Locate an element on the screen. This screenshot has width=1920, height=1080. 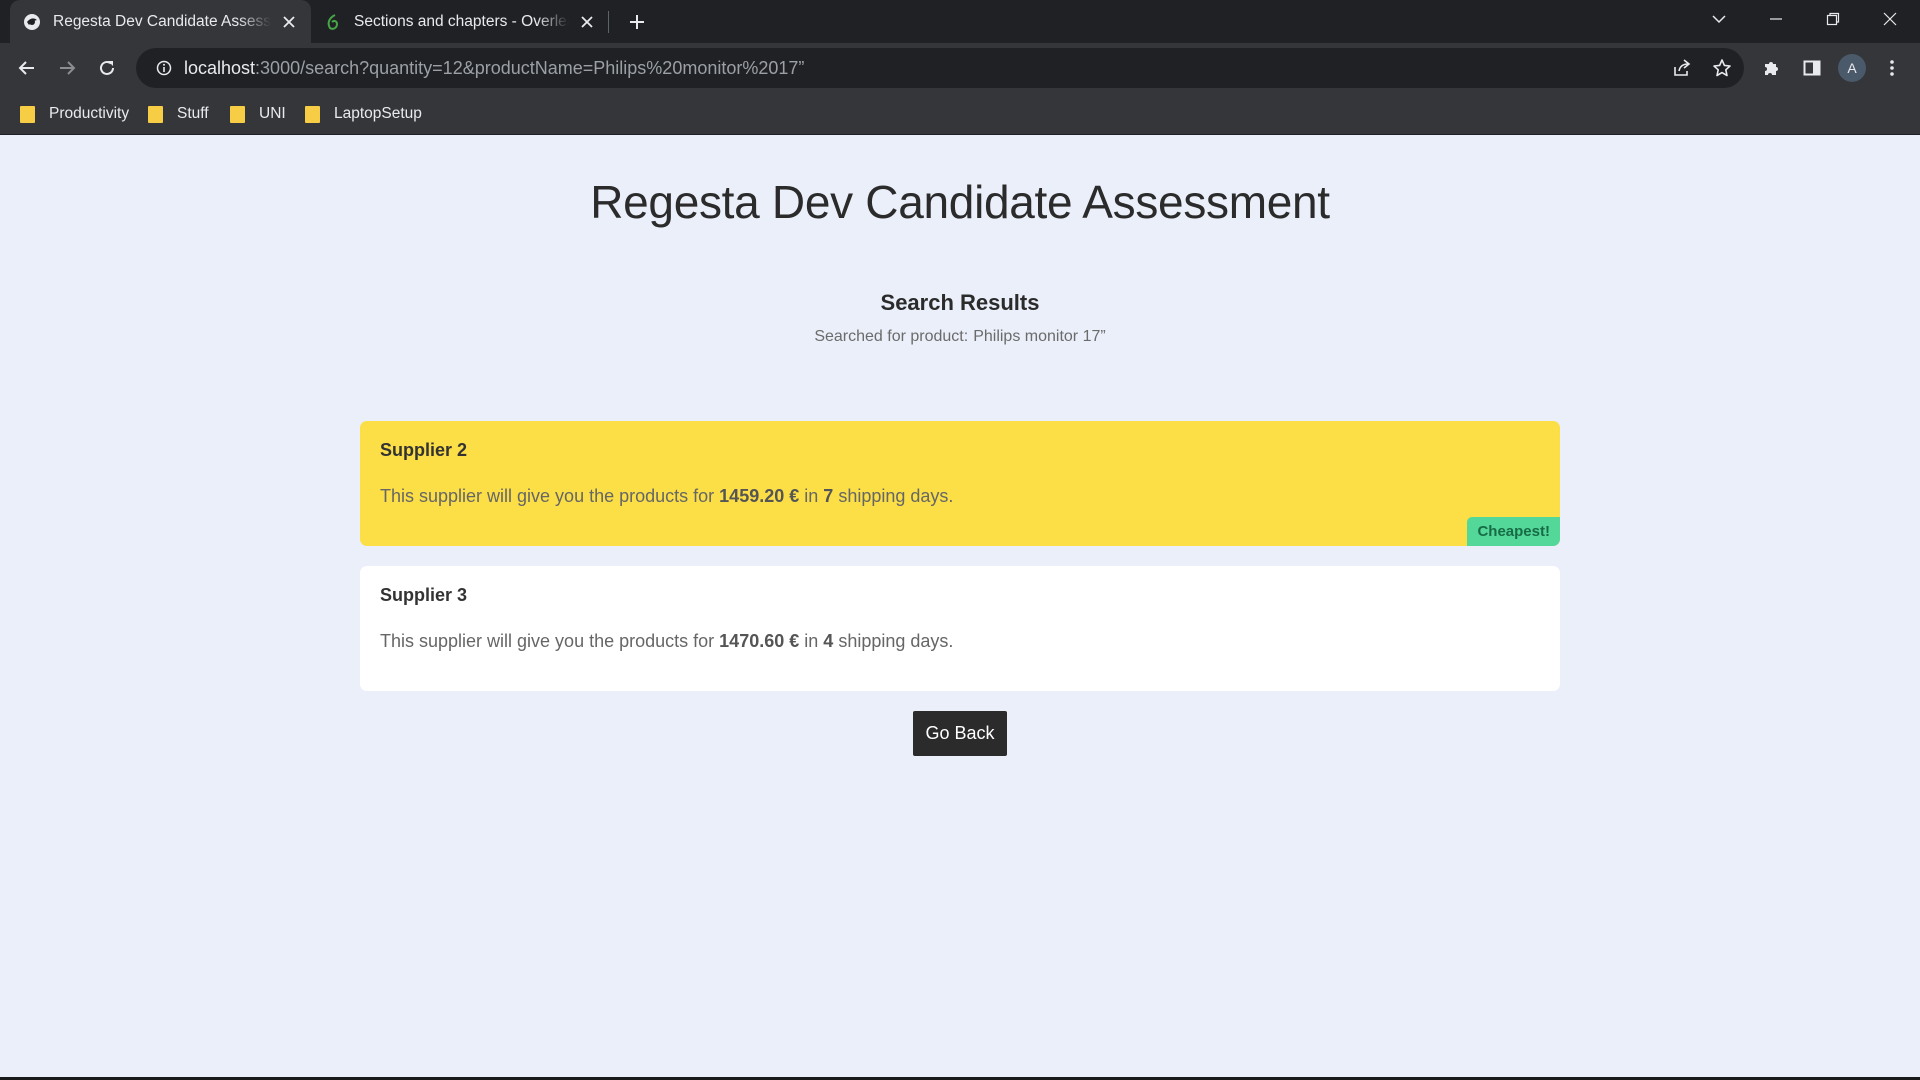
searched-product: Philips monitor 17” is located at coordinates (1039, 336).